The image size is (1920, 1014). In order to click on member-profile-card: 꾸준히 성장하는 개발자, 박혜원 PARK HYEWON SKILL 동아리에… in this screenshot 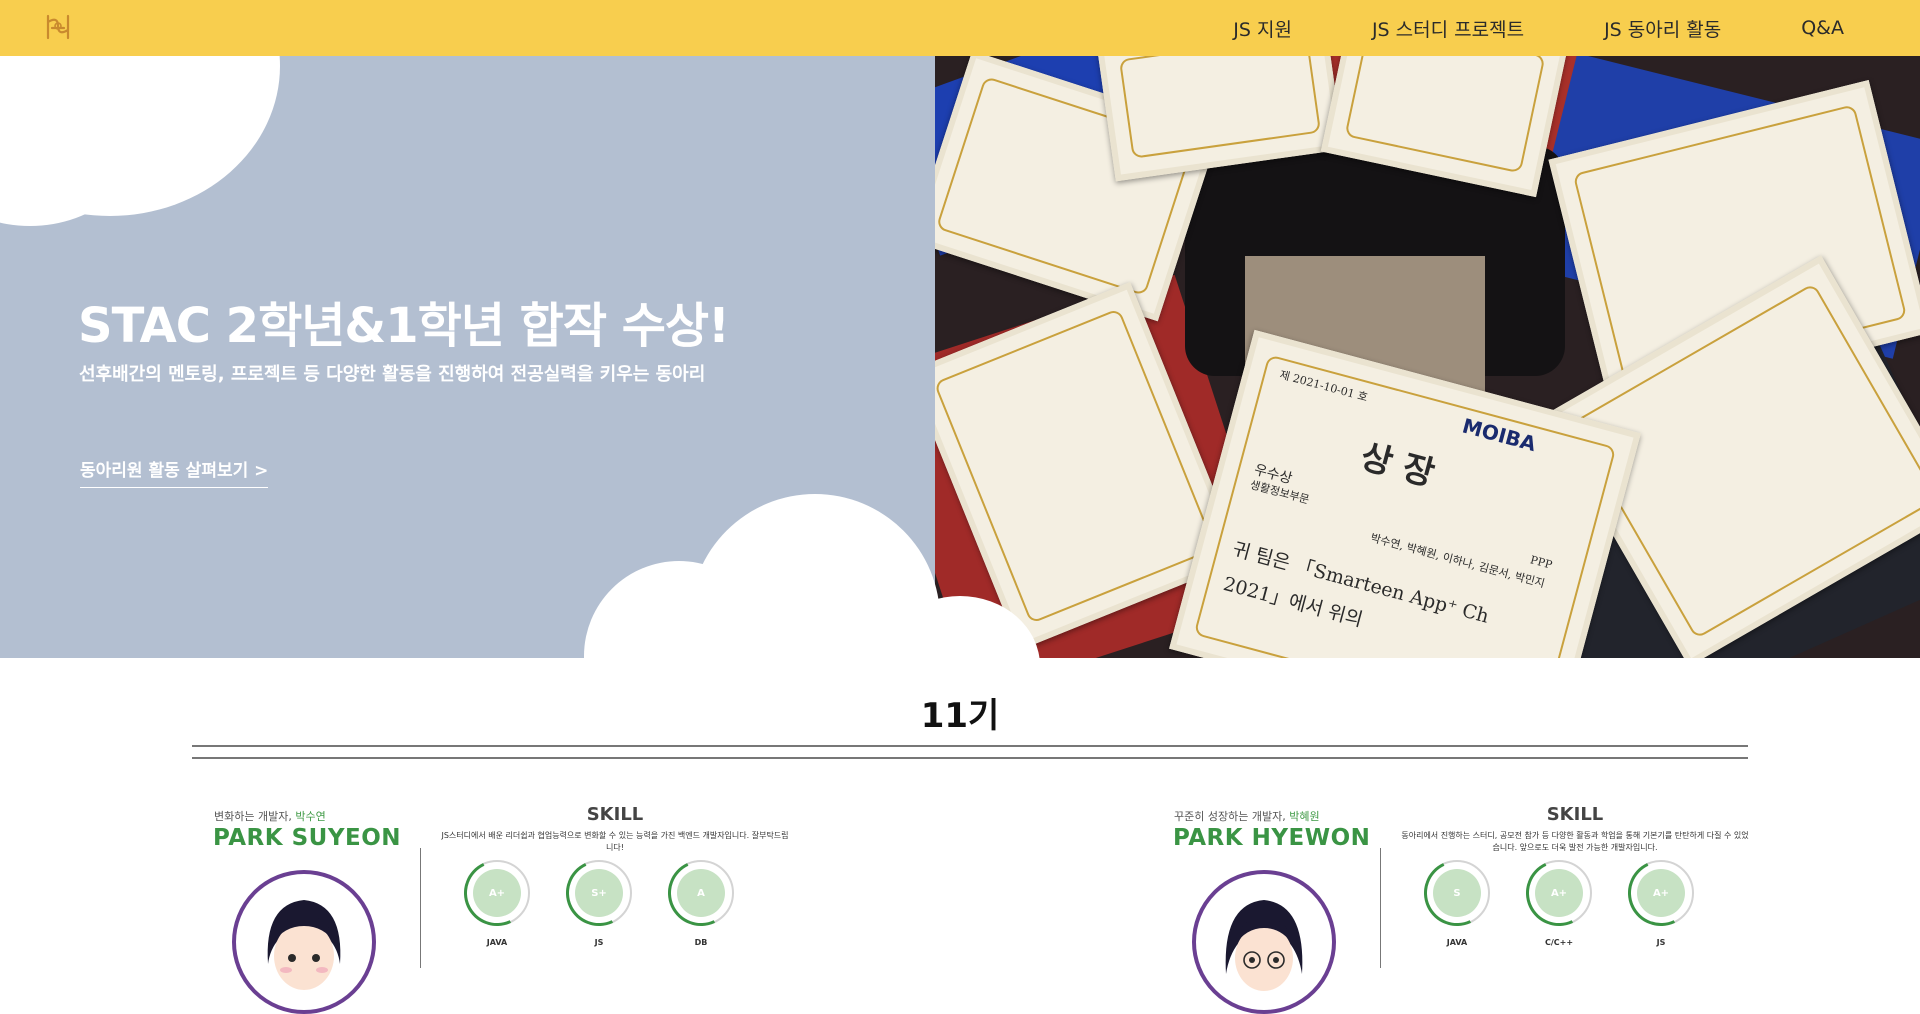, I will do `click(1462, 907)`.